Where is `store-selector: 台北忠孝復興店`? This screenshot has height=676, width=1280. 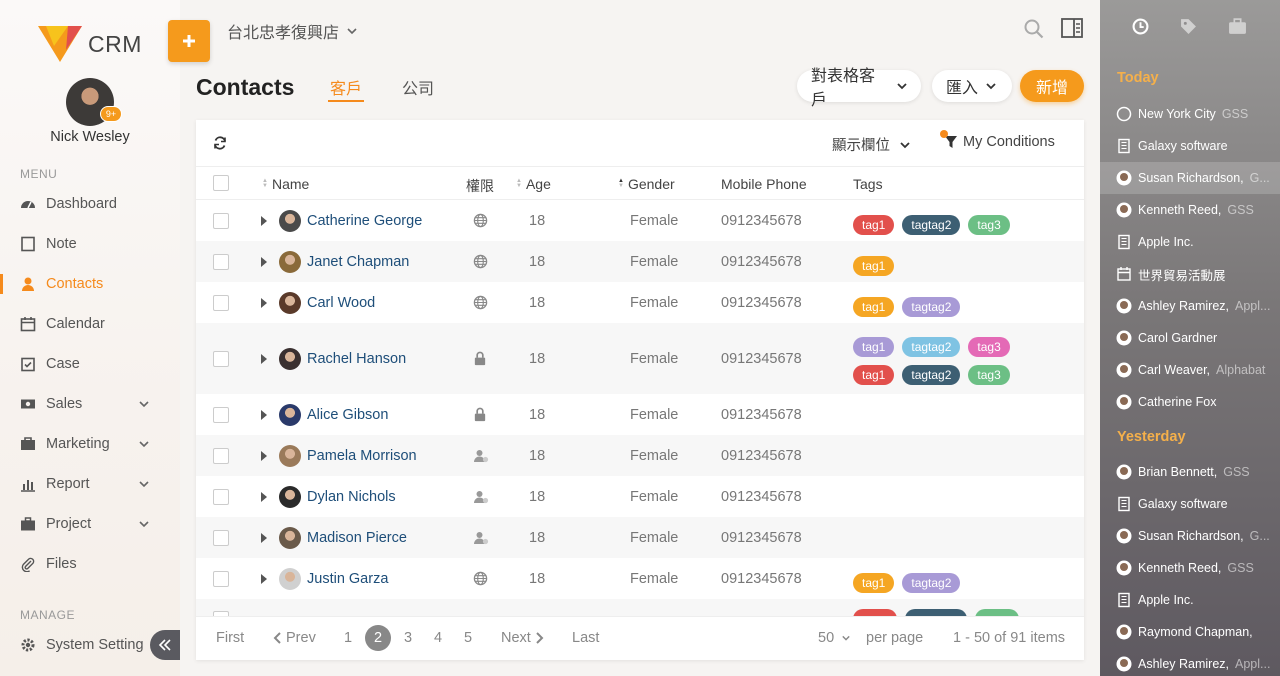 store-selector: 台北忠孝復興店 is located at coordinates (292, 31).